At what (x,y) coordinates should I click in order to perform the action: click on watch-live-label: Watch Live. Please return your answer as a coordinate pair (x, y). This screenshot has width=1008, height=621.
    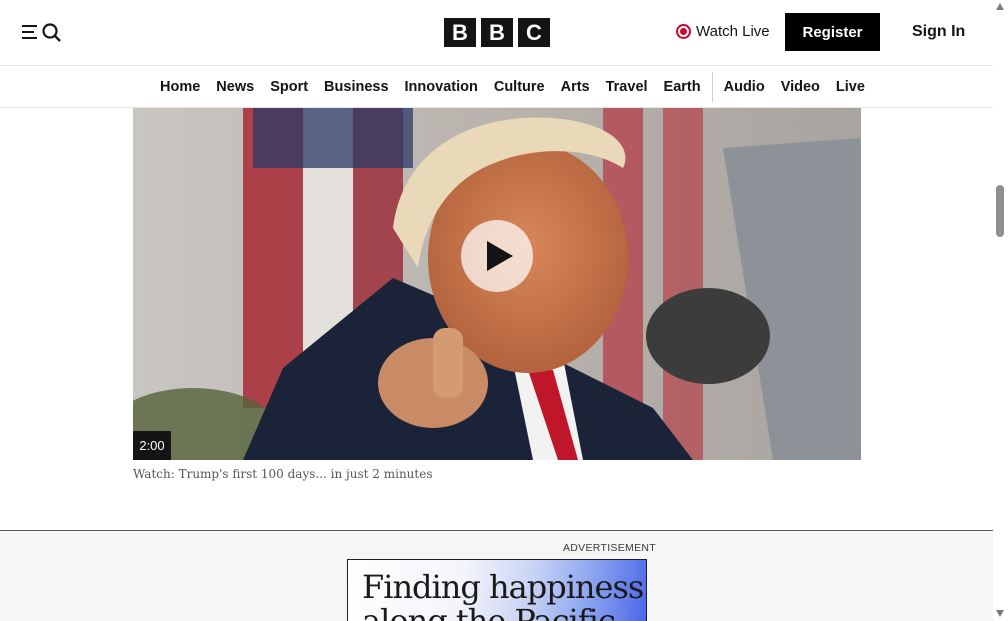
    Looking at the image, I should click on (733, 31).